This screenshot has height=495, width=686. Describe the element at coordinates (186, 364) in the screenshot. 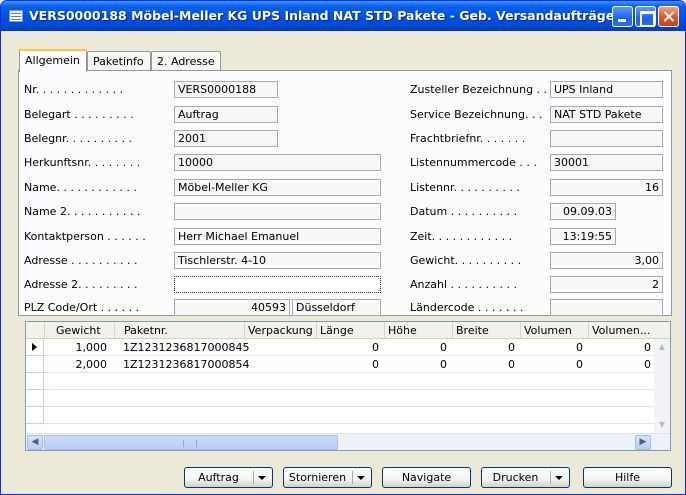

I see `cell-paketnr: 1Z1231236817000854` at that location.